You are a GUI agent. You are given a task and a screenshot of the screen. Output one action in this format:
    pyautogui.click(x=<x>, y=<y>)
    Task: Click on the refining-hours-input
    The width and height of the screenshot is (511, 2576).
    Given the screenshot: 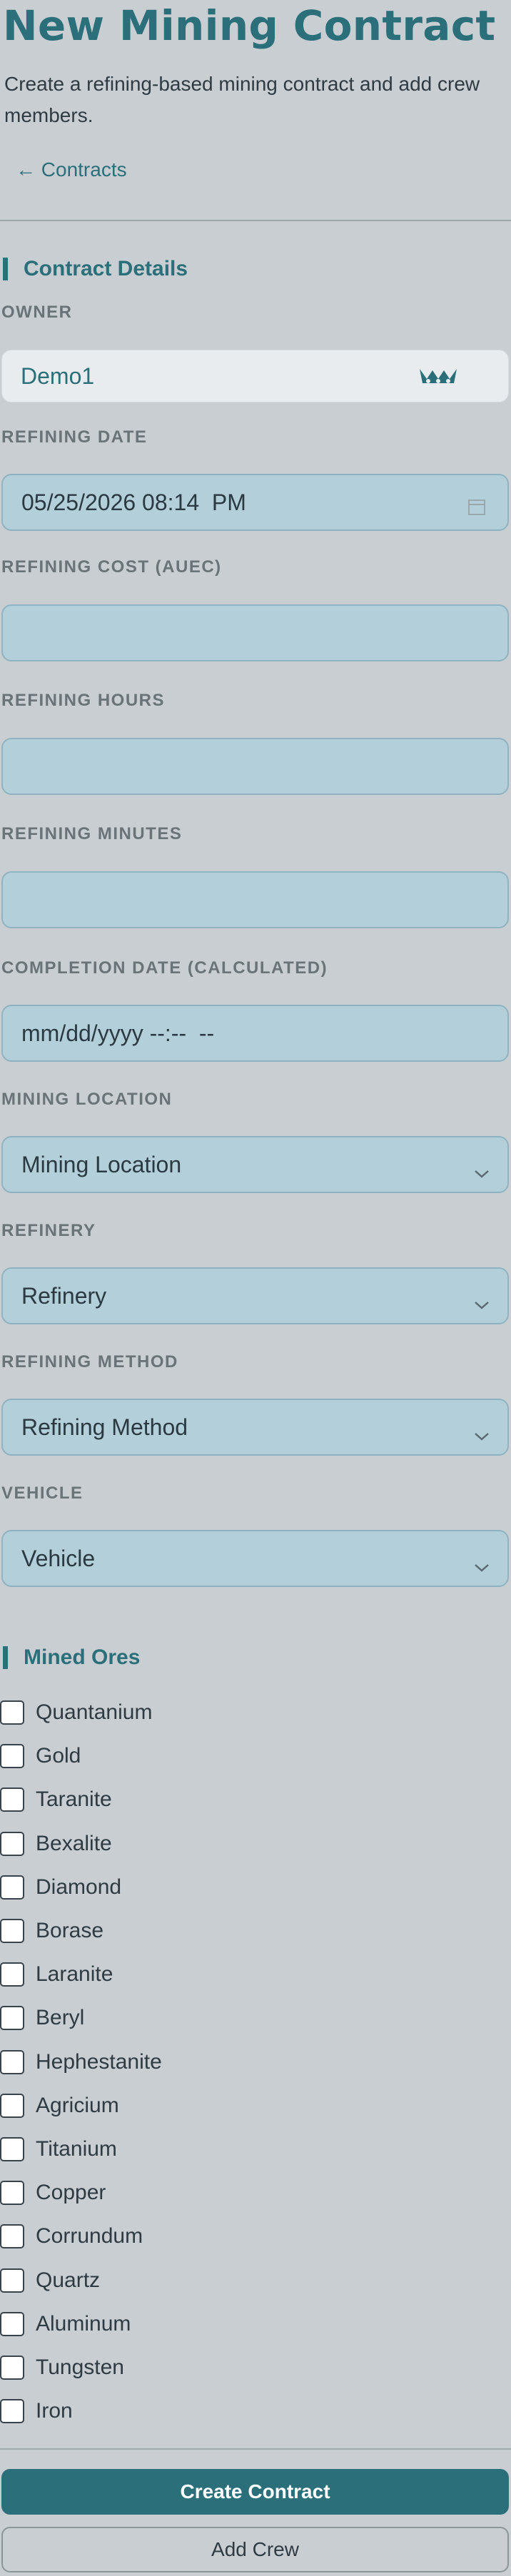 What is the action you would take?
    pyautogui.click(x=255, y=767)
    